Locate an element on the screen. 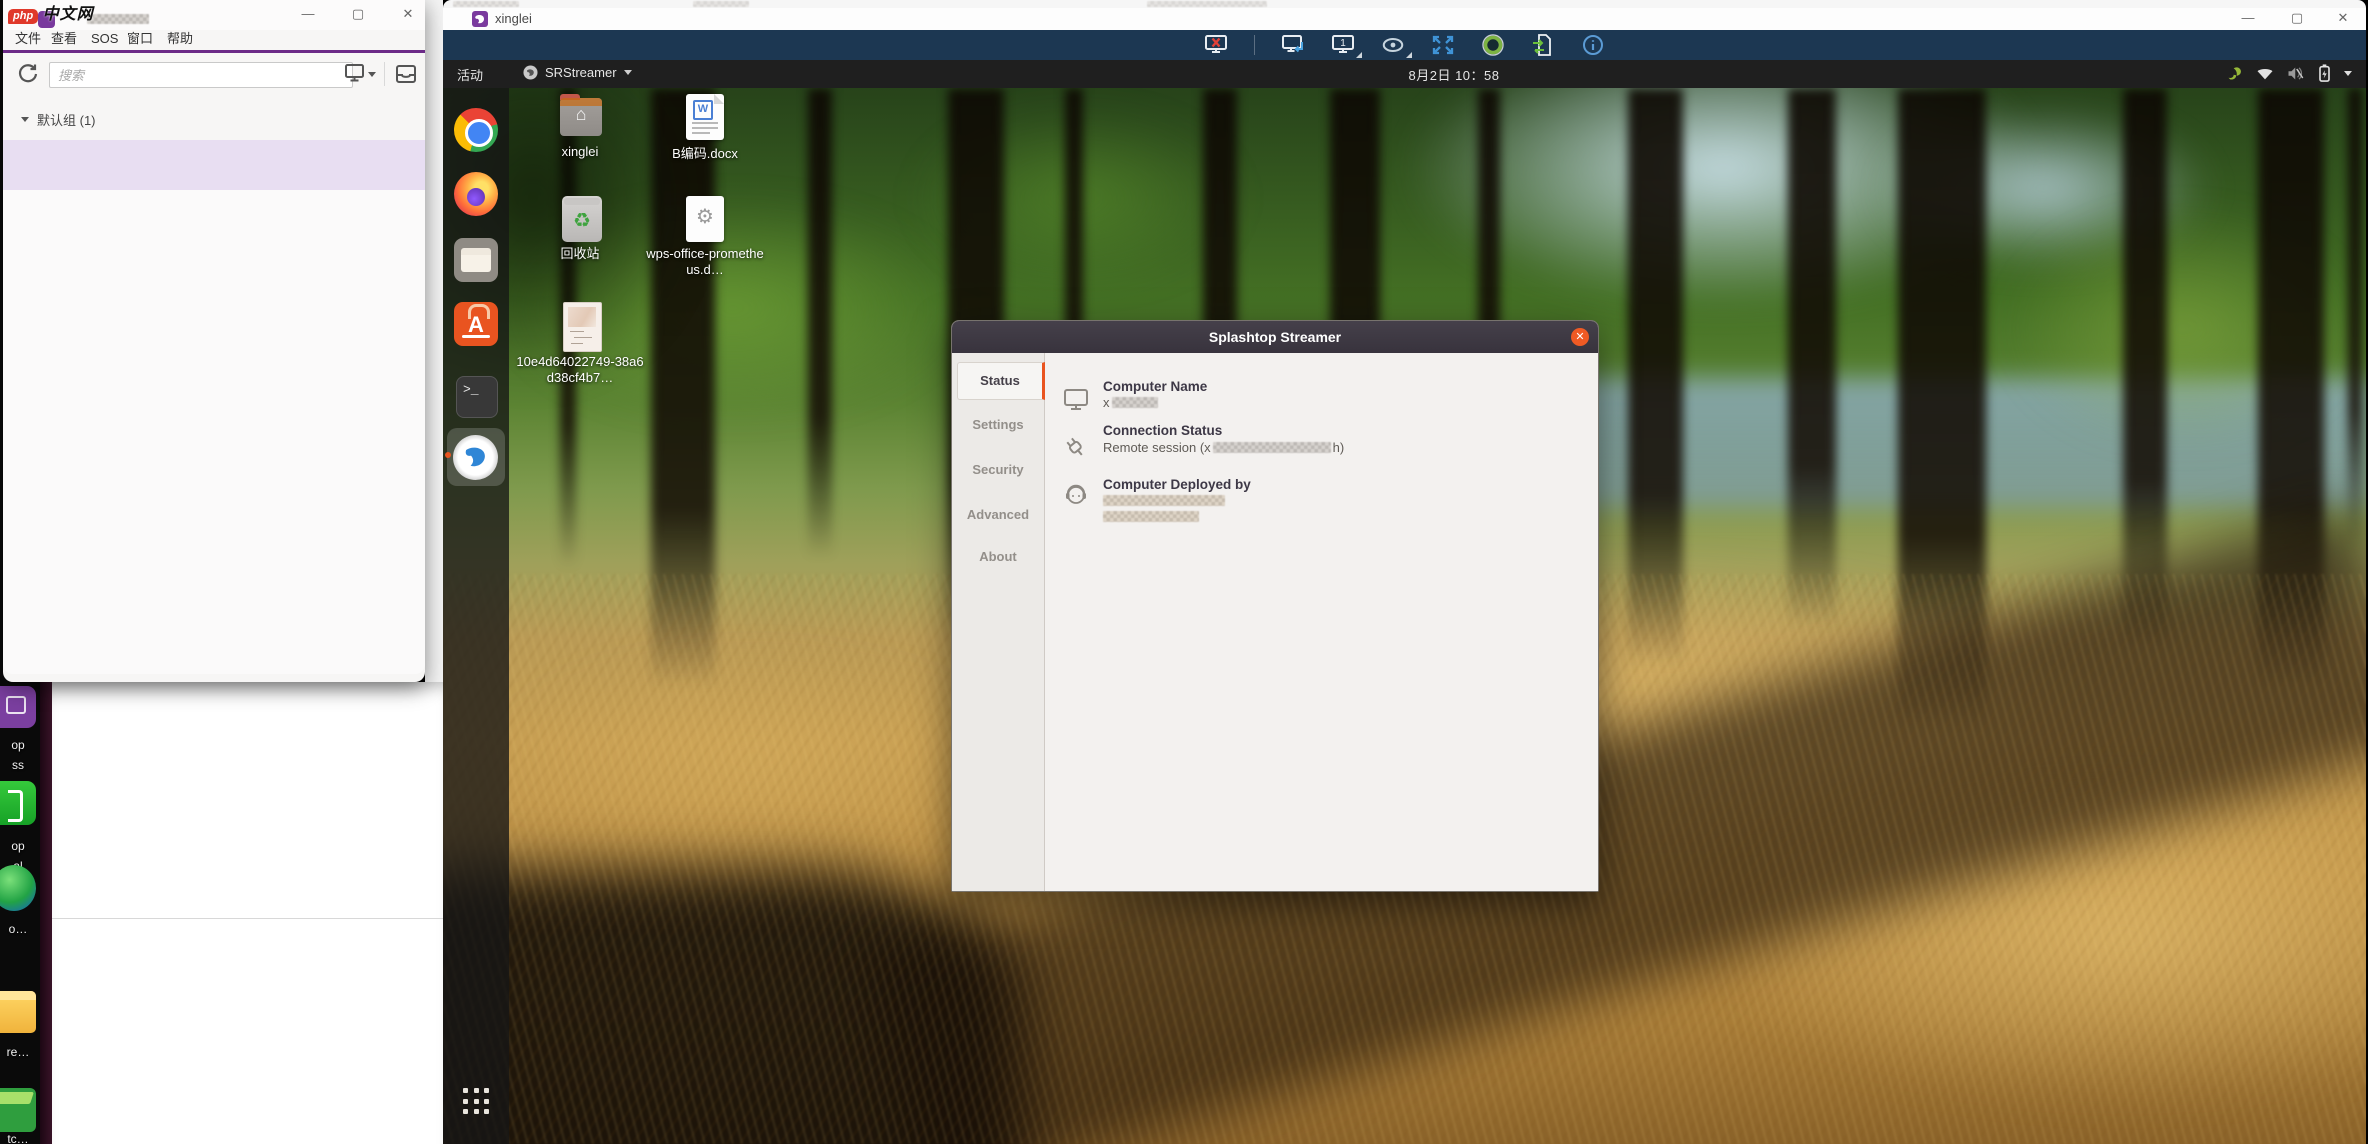 This screenshot has height=1144, width=2368. dock: A >_ is located at coordinates (476, 616).